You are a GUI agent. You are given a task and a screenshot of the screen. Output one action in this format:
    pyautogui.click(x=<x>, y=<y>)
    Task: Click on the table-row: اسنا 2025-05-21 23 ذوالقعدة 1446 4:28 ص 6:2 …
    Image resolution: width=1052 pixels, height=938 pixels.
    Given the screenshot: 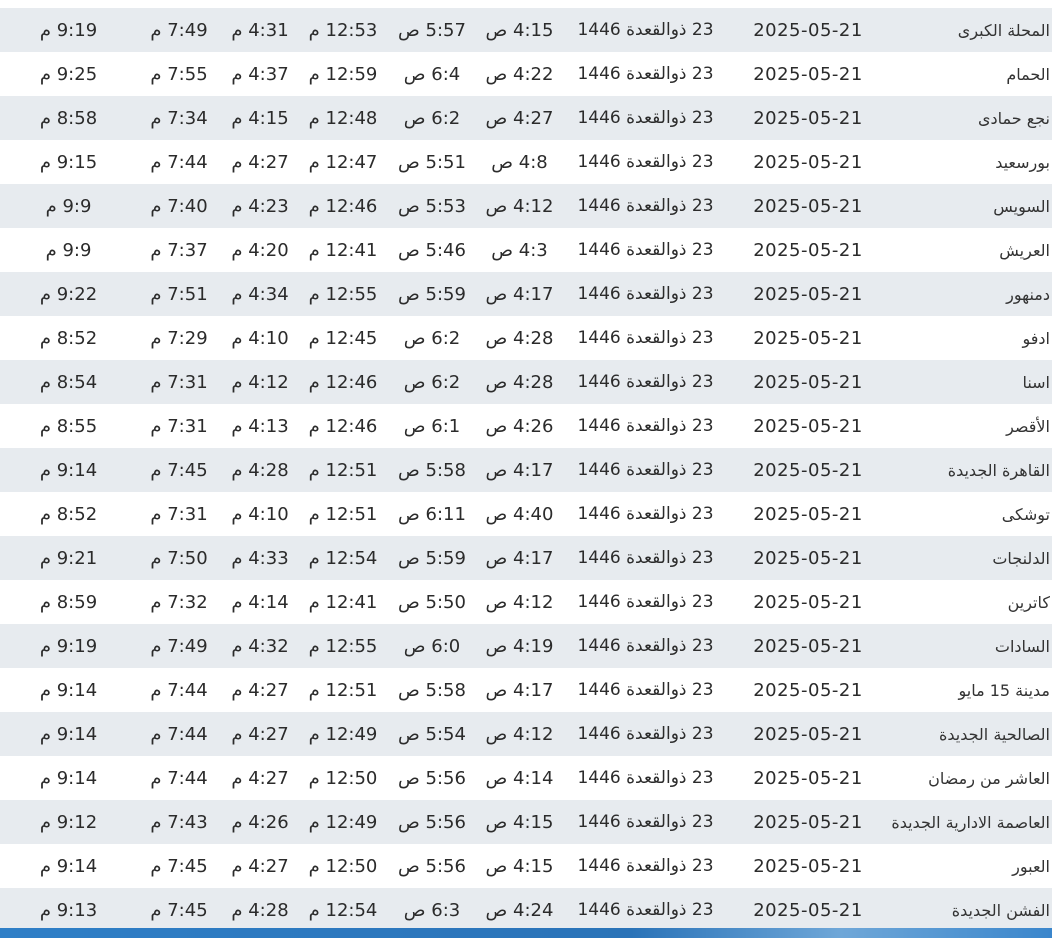 What is the action you would take?
    pyautogui.click(x=526, y=382)
    